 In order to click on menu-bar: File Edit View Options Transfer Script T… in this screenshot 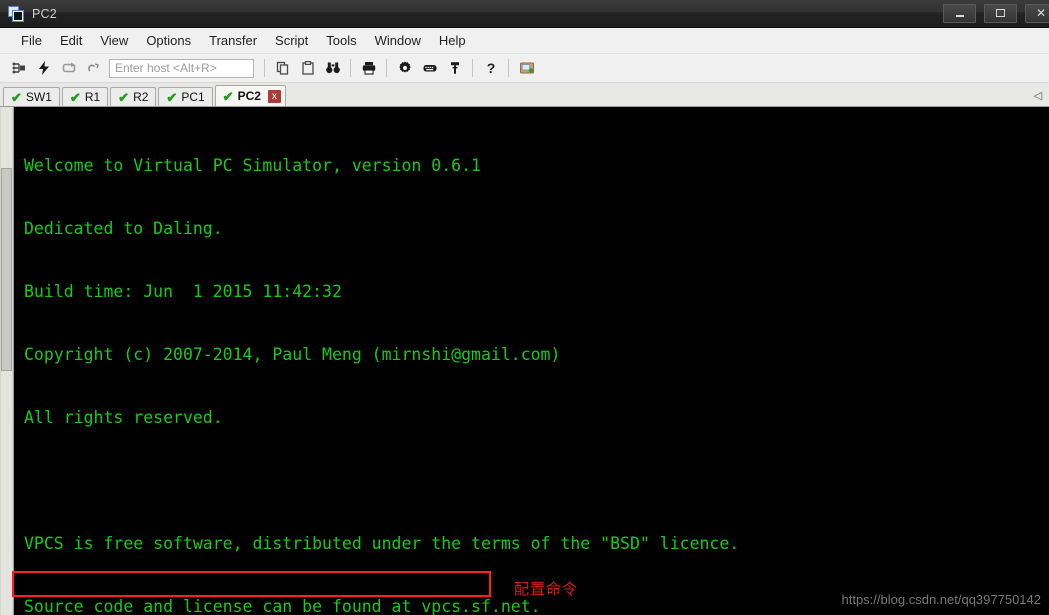, I will do `click(524, 41)`.